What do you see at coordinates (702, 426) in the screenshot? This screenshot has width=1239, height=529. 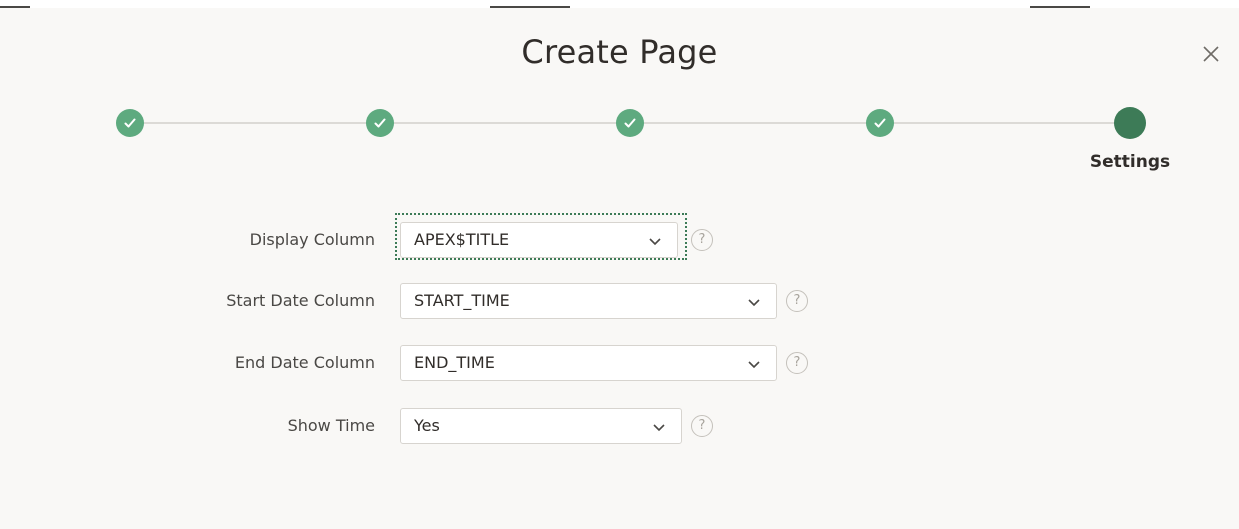 I see `show-time-help-icon: ?` at bounding box center [702, 426].